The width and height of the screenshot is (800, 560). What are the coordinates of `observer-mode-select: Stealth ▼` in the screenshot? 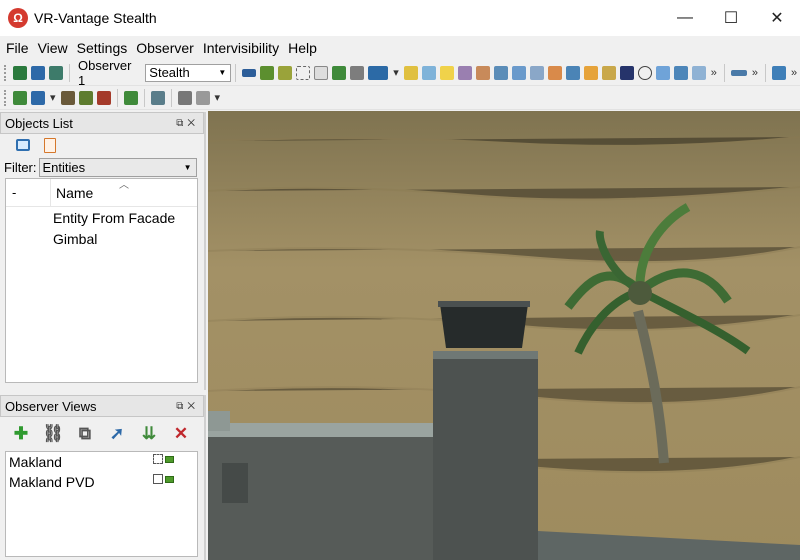 It's located at (188, 72).